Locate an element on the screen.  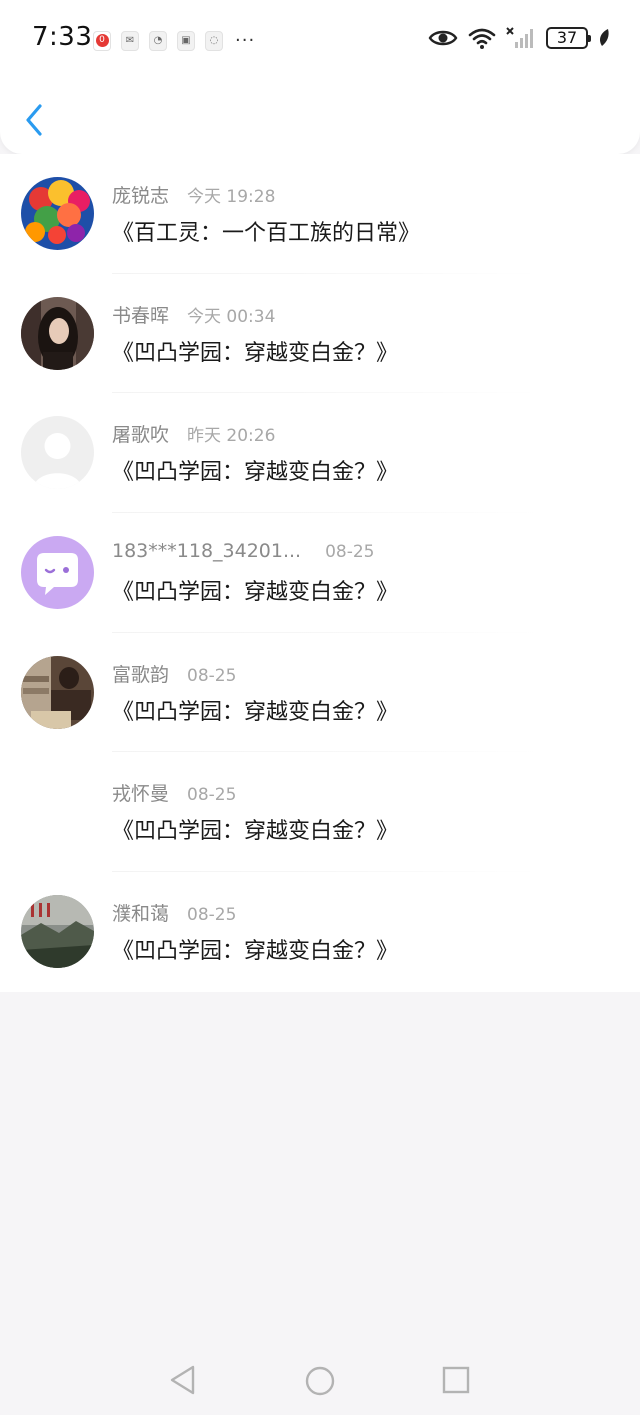
list-item: 濮和蔼 08-25 《凹凸学园：穿越变白金？》 is located at coordinates (320, 932).